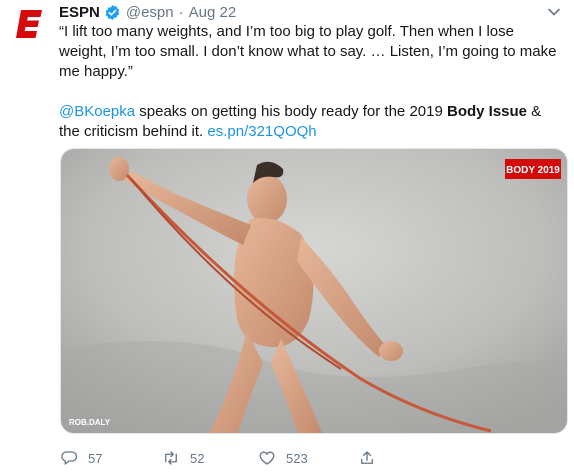 Image resolution: width=574 pixels, height=472 pixels. Describe the element at coordinates (90, 422) in the screenshot. I see `photo-credit: ROB.DALY` at that location.